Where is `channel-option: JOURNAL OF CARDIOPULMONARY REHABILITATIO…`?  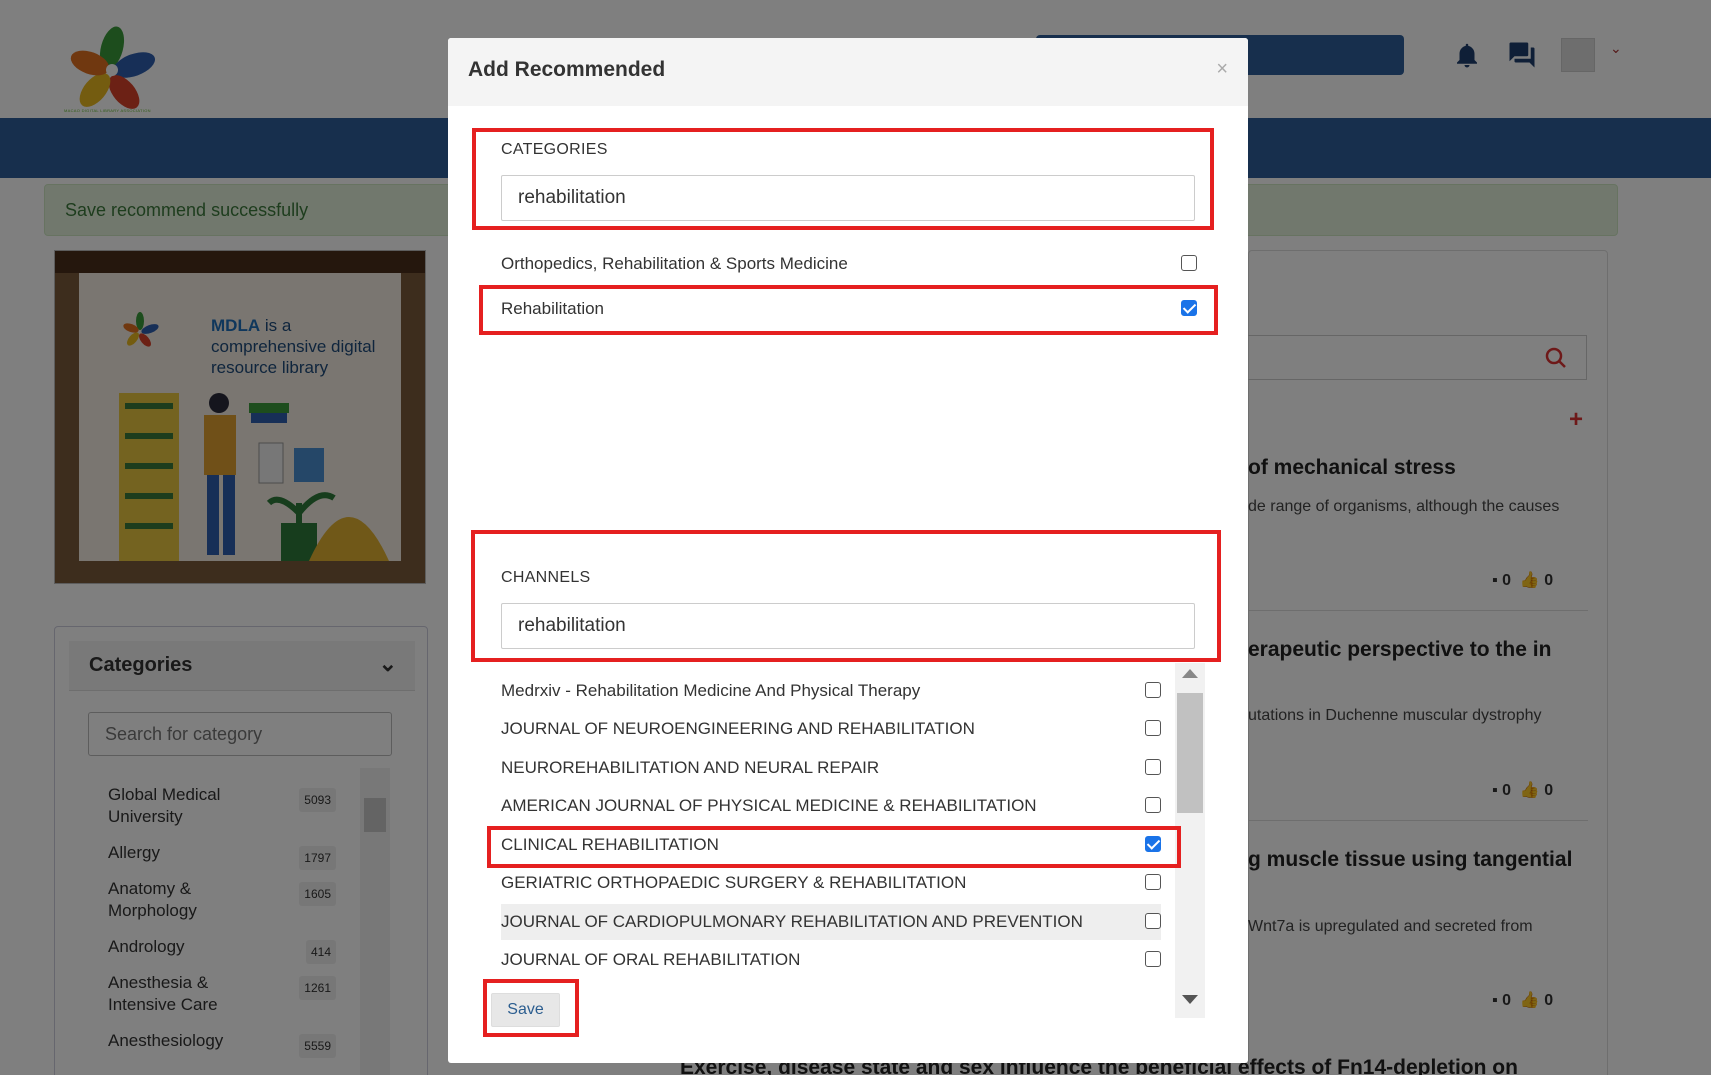 channel-option: JOURNAL OF CARDIOPULMONARY REHABILITATIO… is located at coordinates (831, 922).